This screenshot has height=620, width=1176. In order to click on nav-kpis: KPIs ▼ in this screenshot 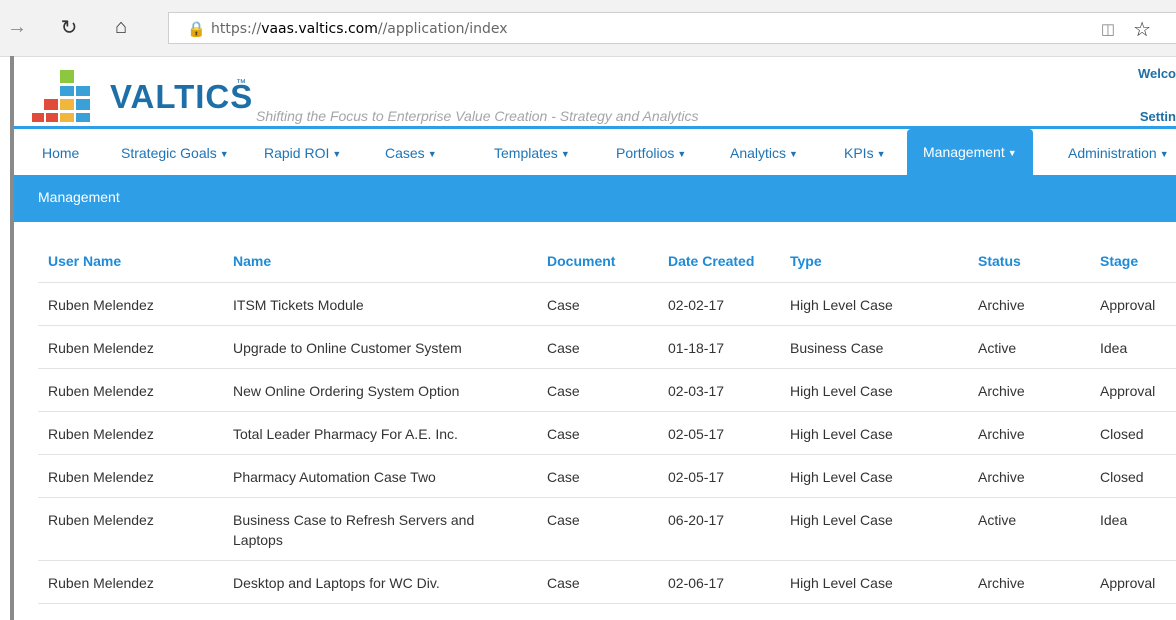, I will do `click(865, 153)`.